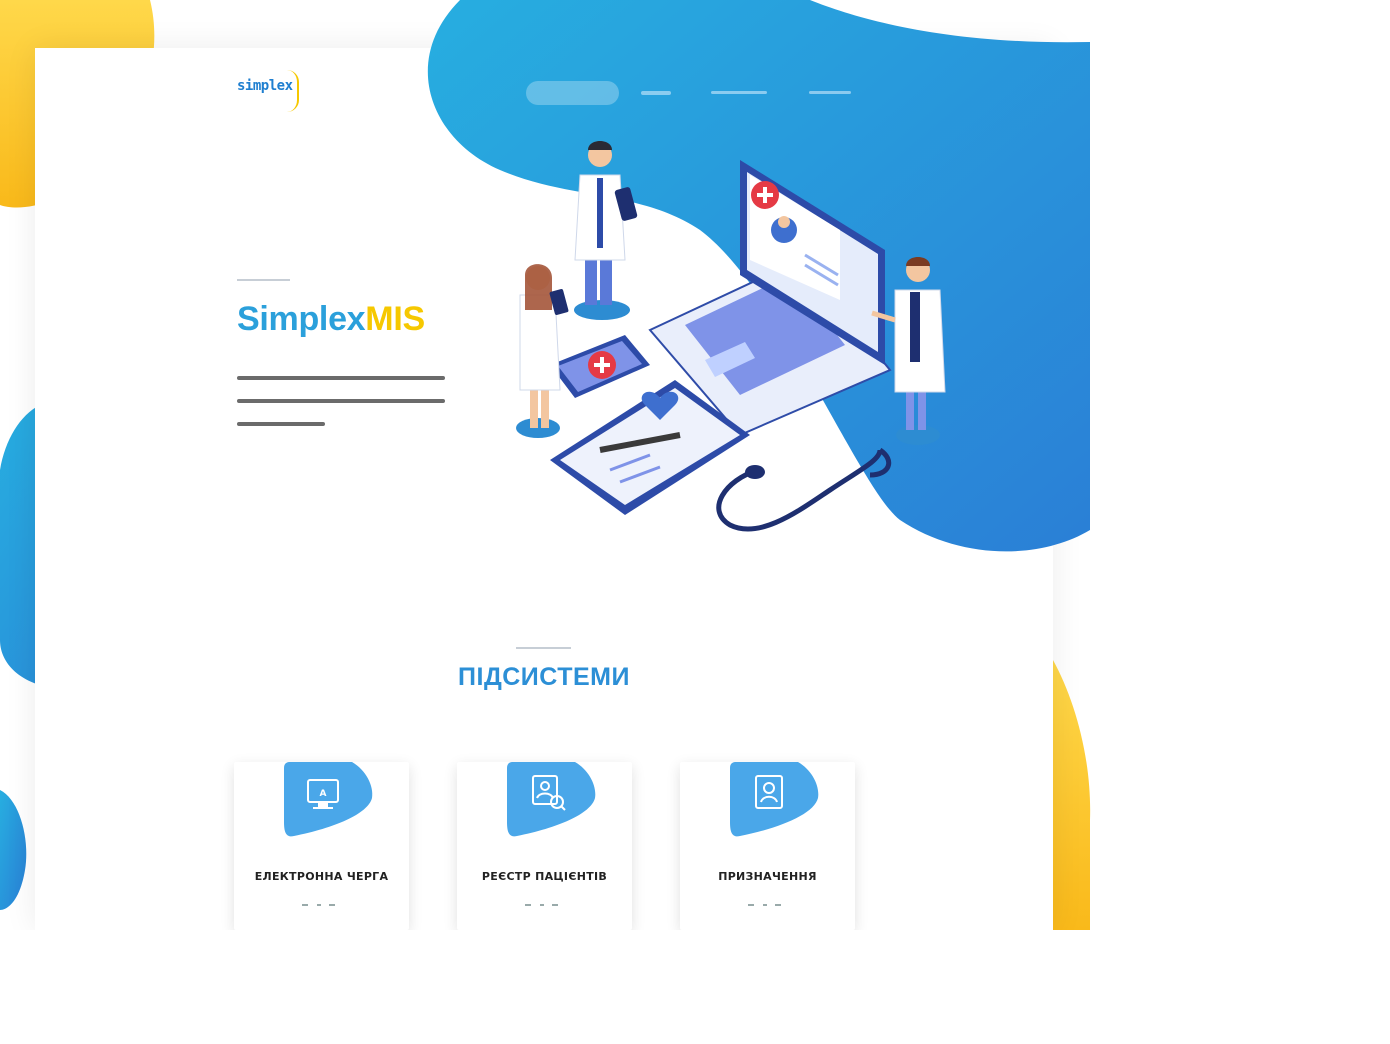 This screenshot has height=1044, width=1390. What do you see at coordinates (301, 319) in the screenshot?
I see `hero-title-main: Simplex` at bounding box center [301, 319].